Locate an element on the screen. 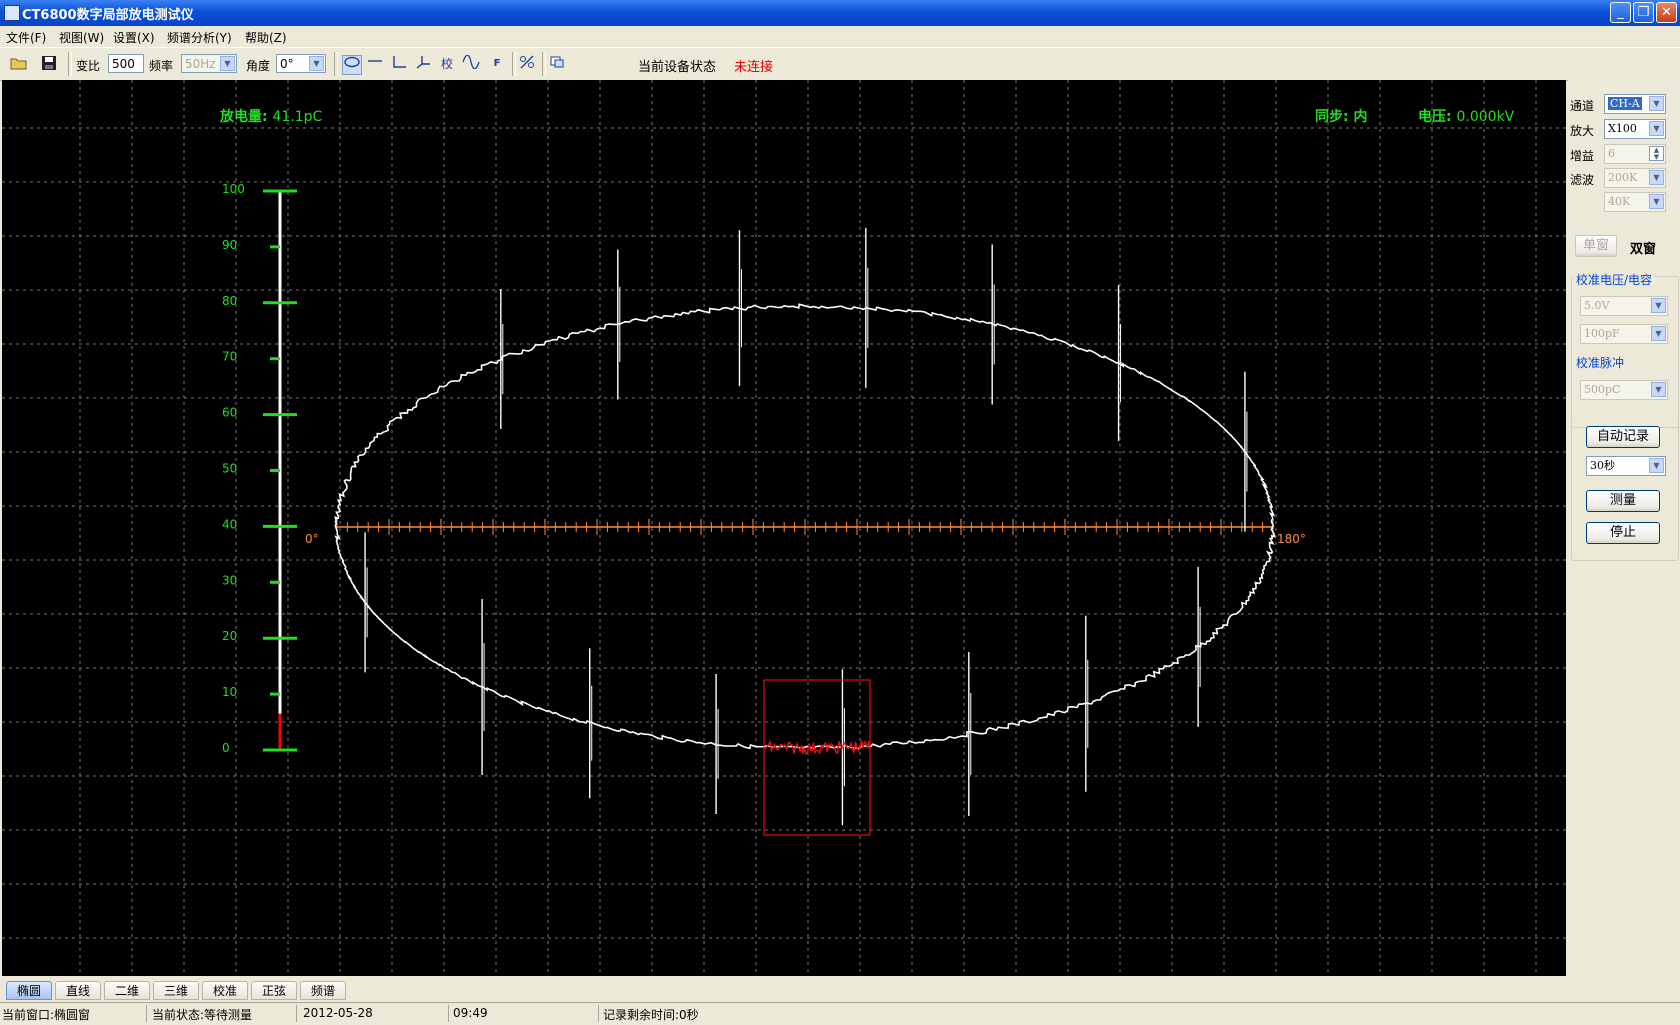  window-copy-icon is located at coordinates (557, 64).